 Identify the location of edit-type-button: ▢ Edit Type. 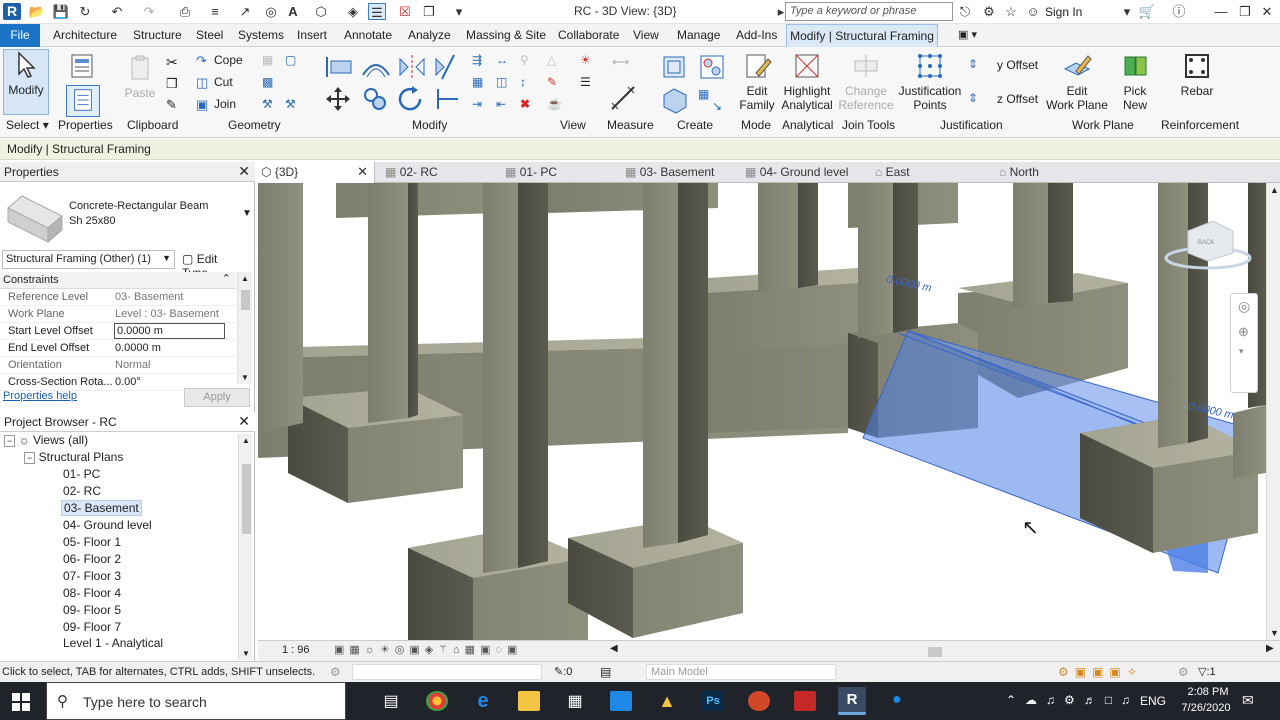
(214, 265).